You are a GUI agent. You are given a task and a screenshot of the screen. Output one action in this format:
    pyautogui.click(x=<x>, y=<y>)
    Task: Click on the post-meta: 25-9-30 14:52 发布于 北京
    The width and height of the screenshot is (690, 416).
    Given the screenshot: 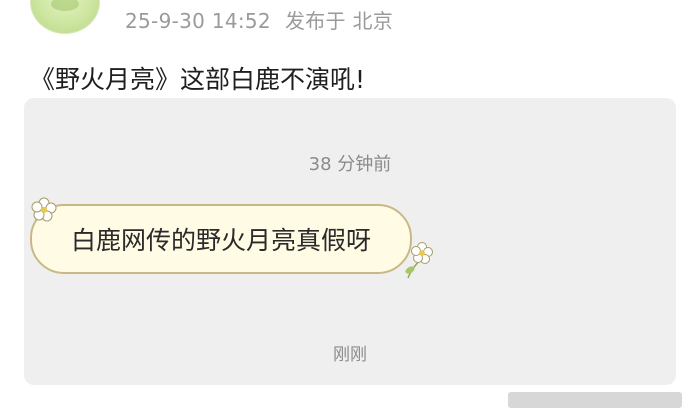 What is the action you would take?
    pyautogui.click(x=259, y=19)
    